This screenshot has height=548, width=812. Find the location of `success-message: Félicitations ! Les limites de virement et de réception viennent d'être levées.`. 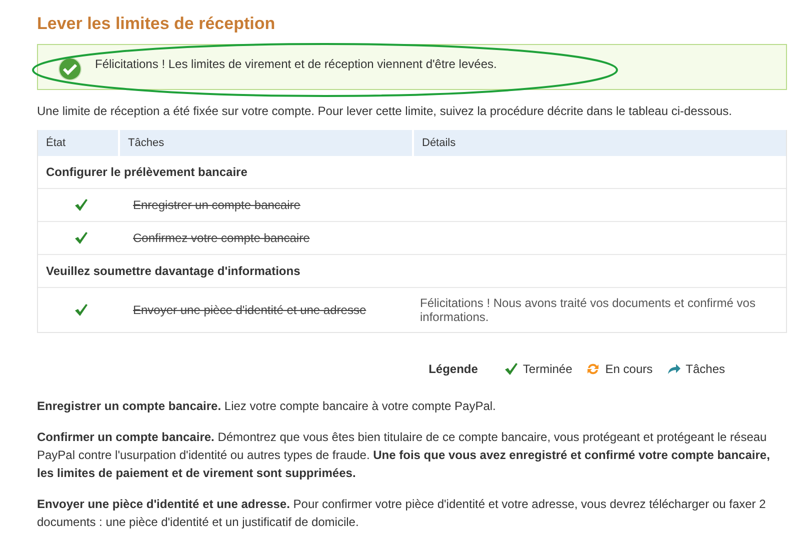

success-message: Félicitations ! Les limites de virement et de réception viennent d'être levées. is located at coordinates (296, 64).